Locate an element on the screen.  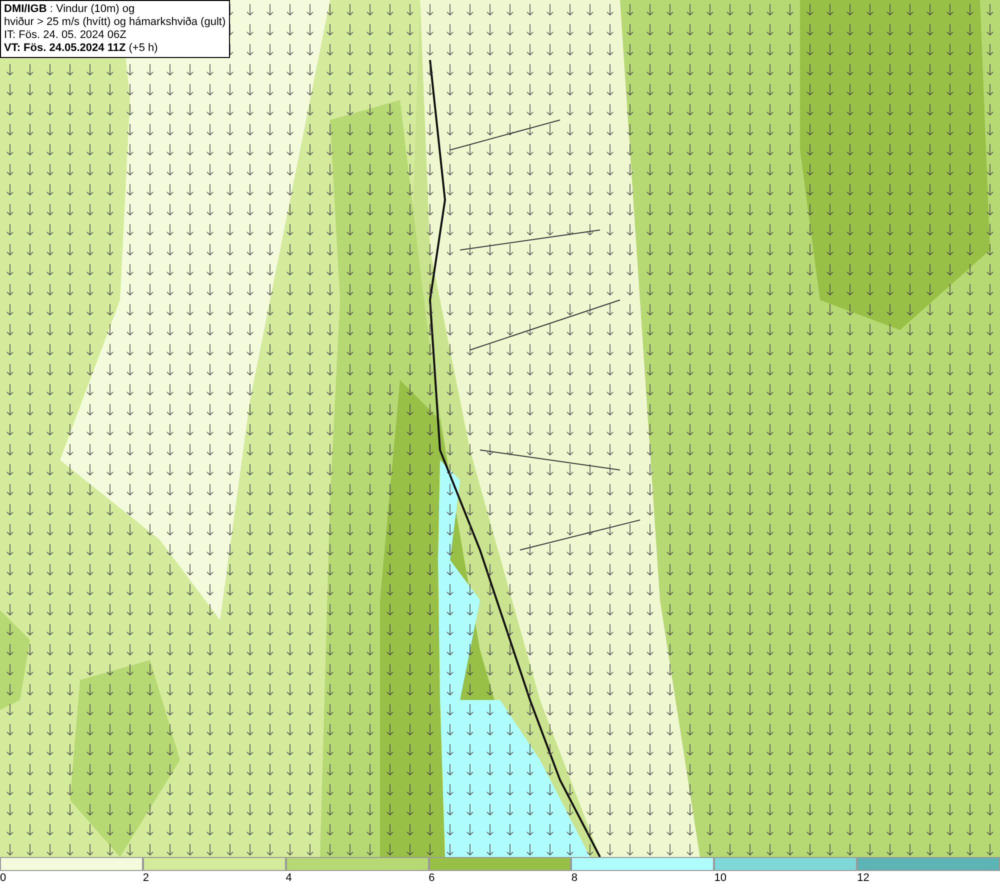
info-text: hviður > 25 m/s (hvítt) og hámarkshviða (gult) is located at coordinates (115, 22).